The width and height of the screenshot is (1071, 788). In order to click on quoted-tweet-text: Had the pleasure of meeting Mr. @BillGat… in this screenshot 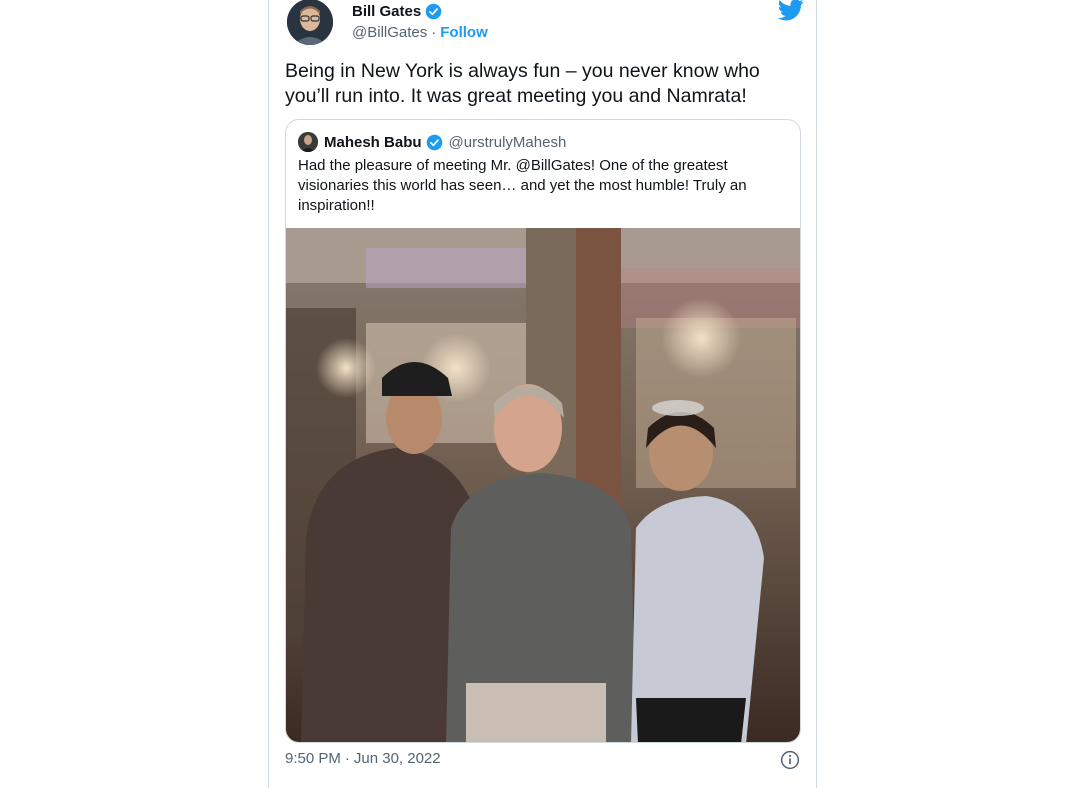, I will do `click(522, 185)`.